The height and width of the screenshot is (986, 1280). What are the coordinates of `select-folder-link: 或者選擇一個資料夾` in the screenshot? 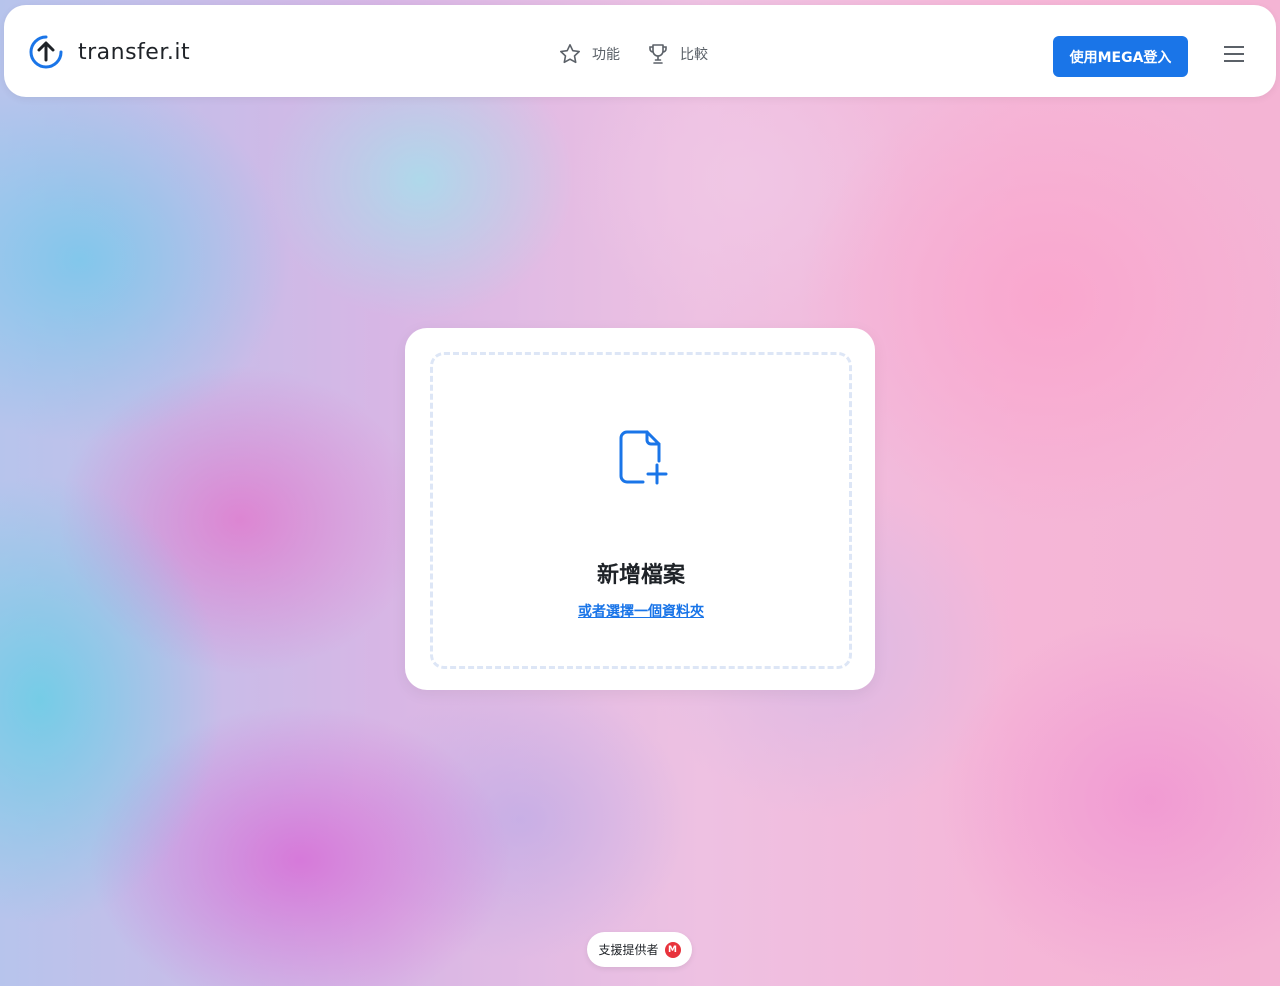 It's located at (641, 611).